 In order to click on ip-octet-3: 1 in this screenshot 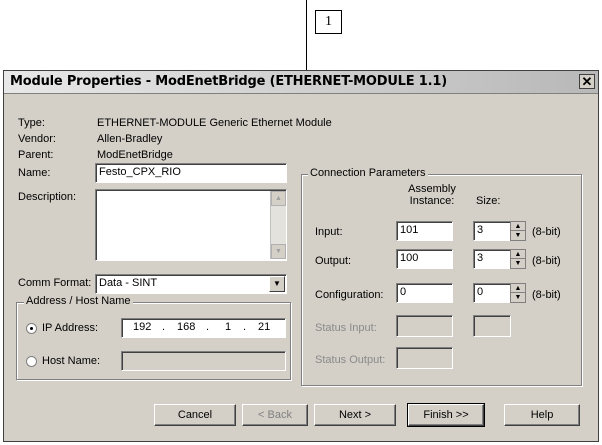, I will do `click(228, 327)`.